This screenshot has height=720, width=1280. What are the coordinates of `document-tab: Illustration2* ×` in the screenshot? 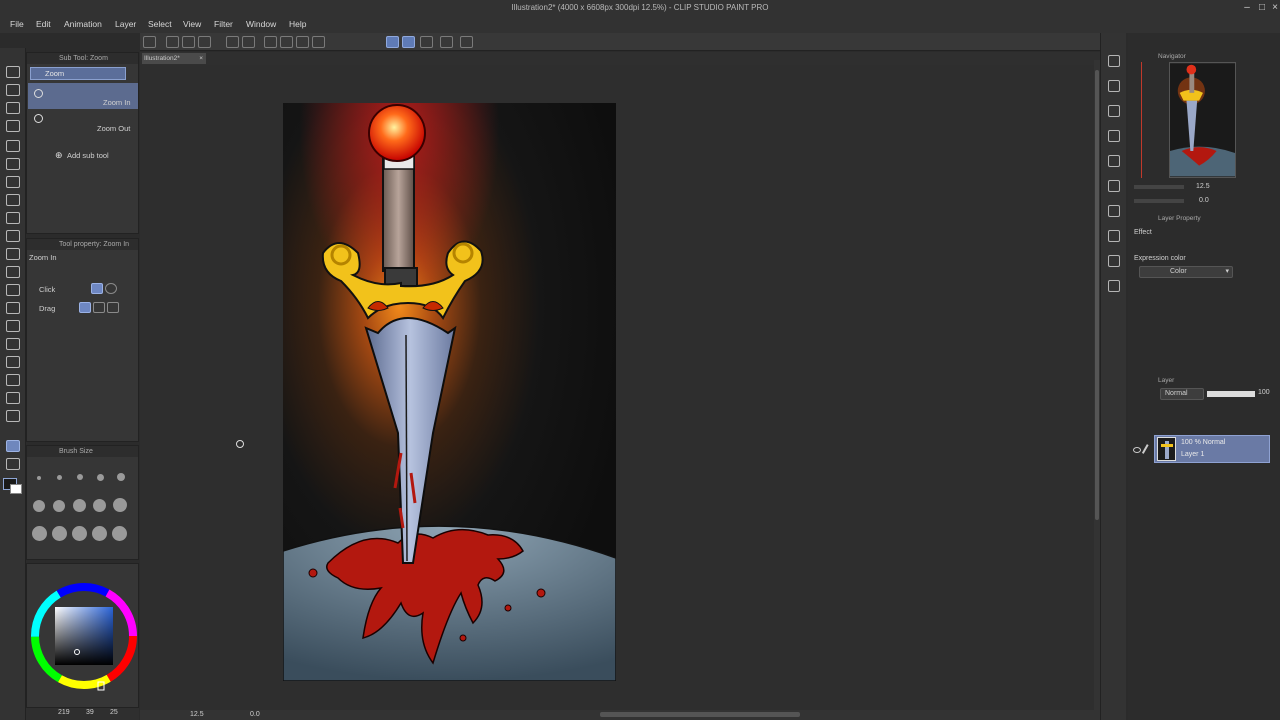 It's located at (174, 58).